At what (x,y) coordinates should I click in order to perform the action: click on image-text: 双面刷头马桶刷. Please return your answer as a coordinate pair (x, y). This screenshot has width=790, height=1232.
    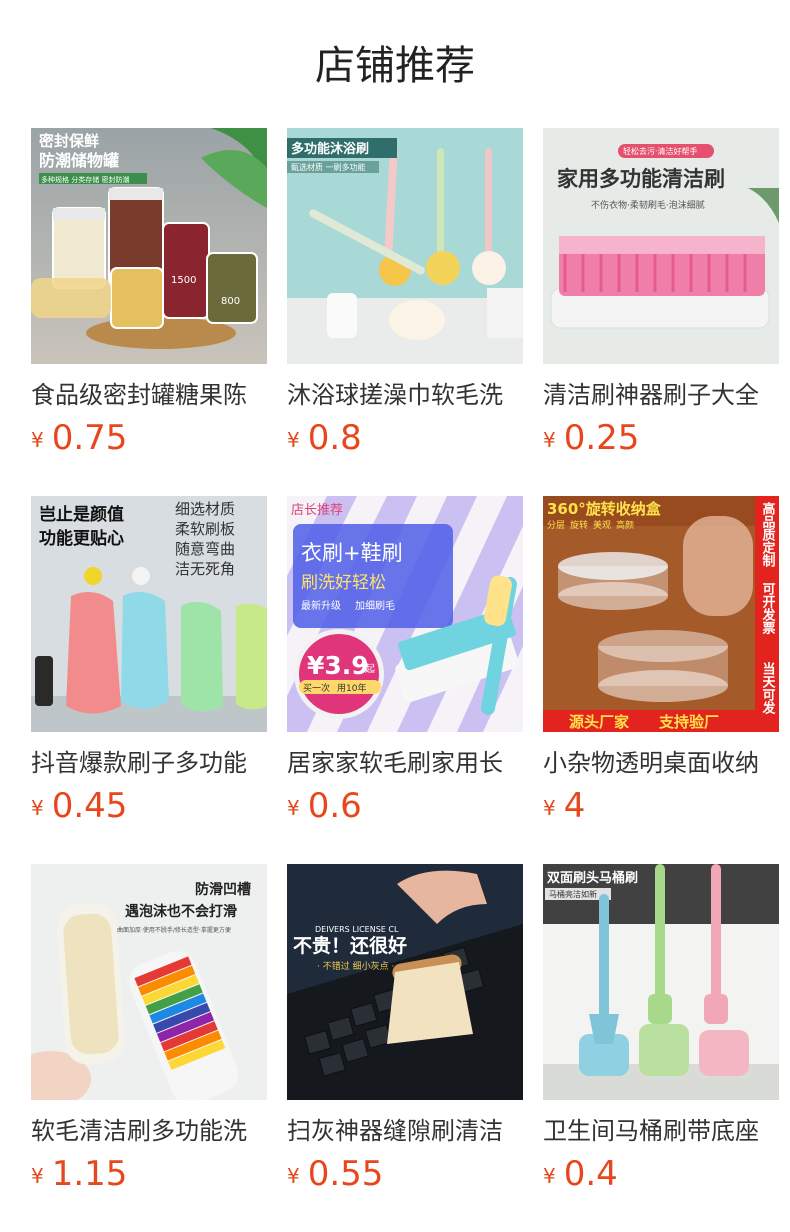
    Looking at the image, I should click on (592, 878).